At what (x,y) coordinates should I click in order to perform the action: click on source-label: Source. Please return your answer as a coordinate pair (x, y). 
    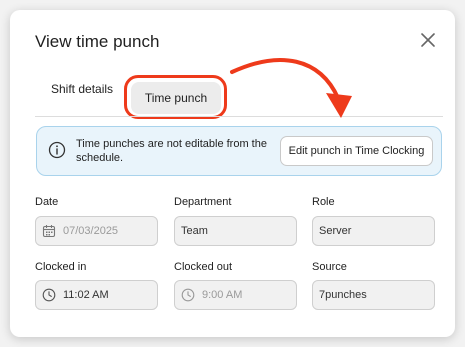
    Looking at the image, I should click on (329, 267).